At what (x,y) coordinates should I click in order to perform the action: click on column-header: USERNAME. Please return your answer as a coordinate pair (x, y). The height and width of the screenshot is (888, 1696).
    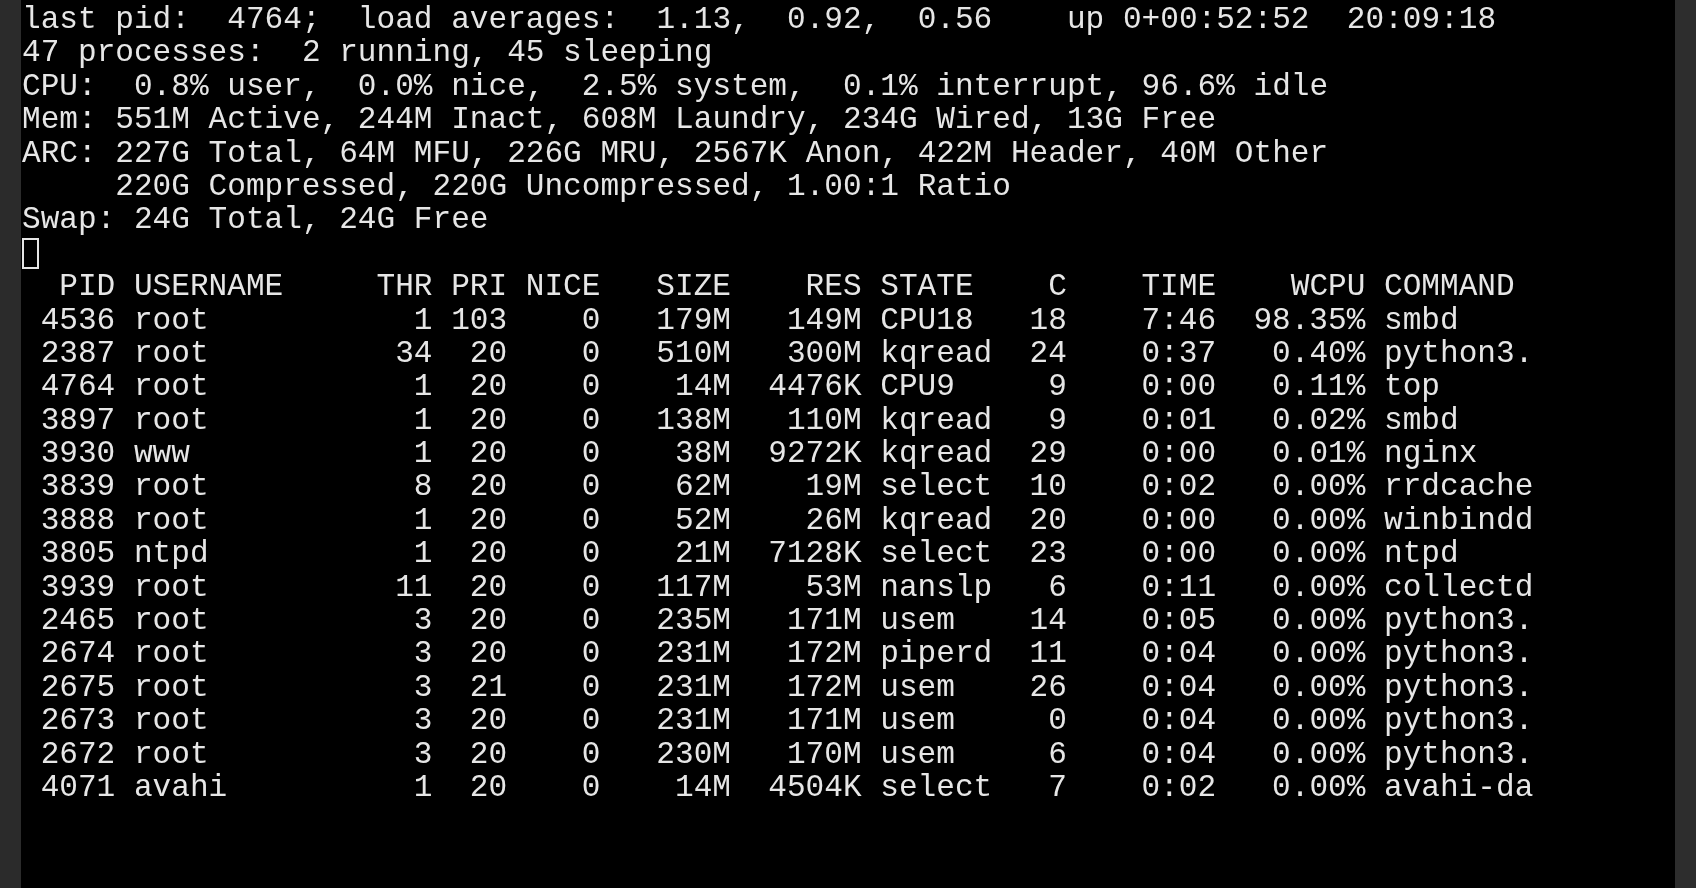
    Looking at the image, I should click on (209, 287).